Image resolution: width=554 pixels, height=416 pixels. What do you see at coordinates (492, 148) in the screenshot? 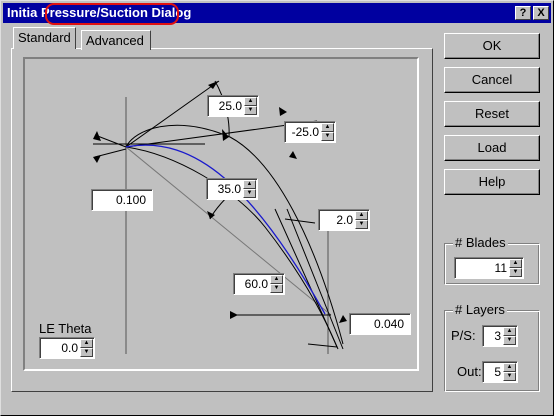
I see `load-button: Load` at bounding box center [492, 148].